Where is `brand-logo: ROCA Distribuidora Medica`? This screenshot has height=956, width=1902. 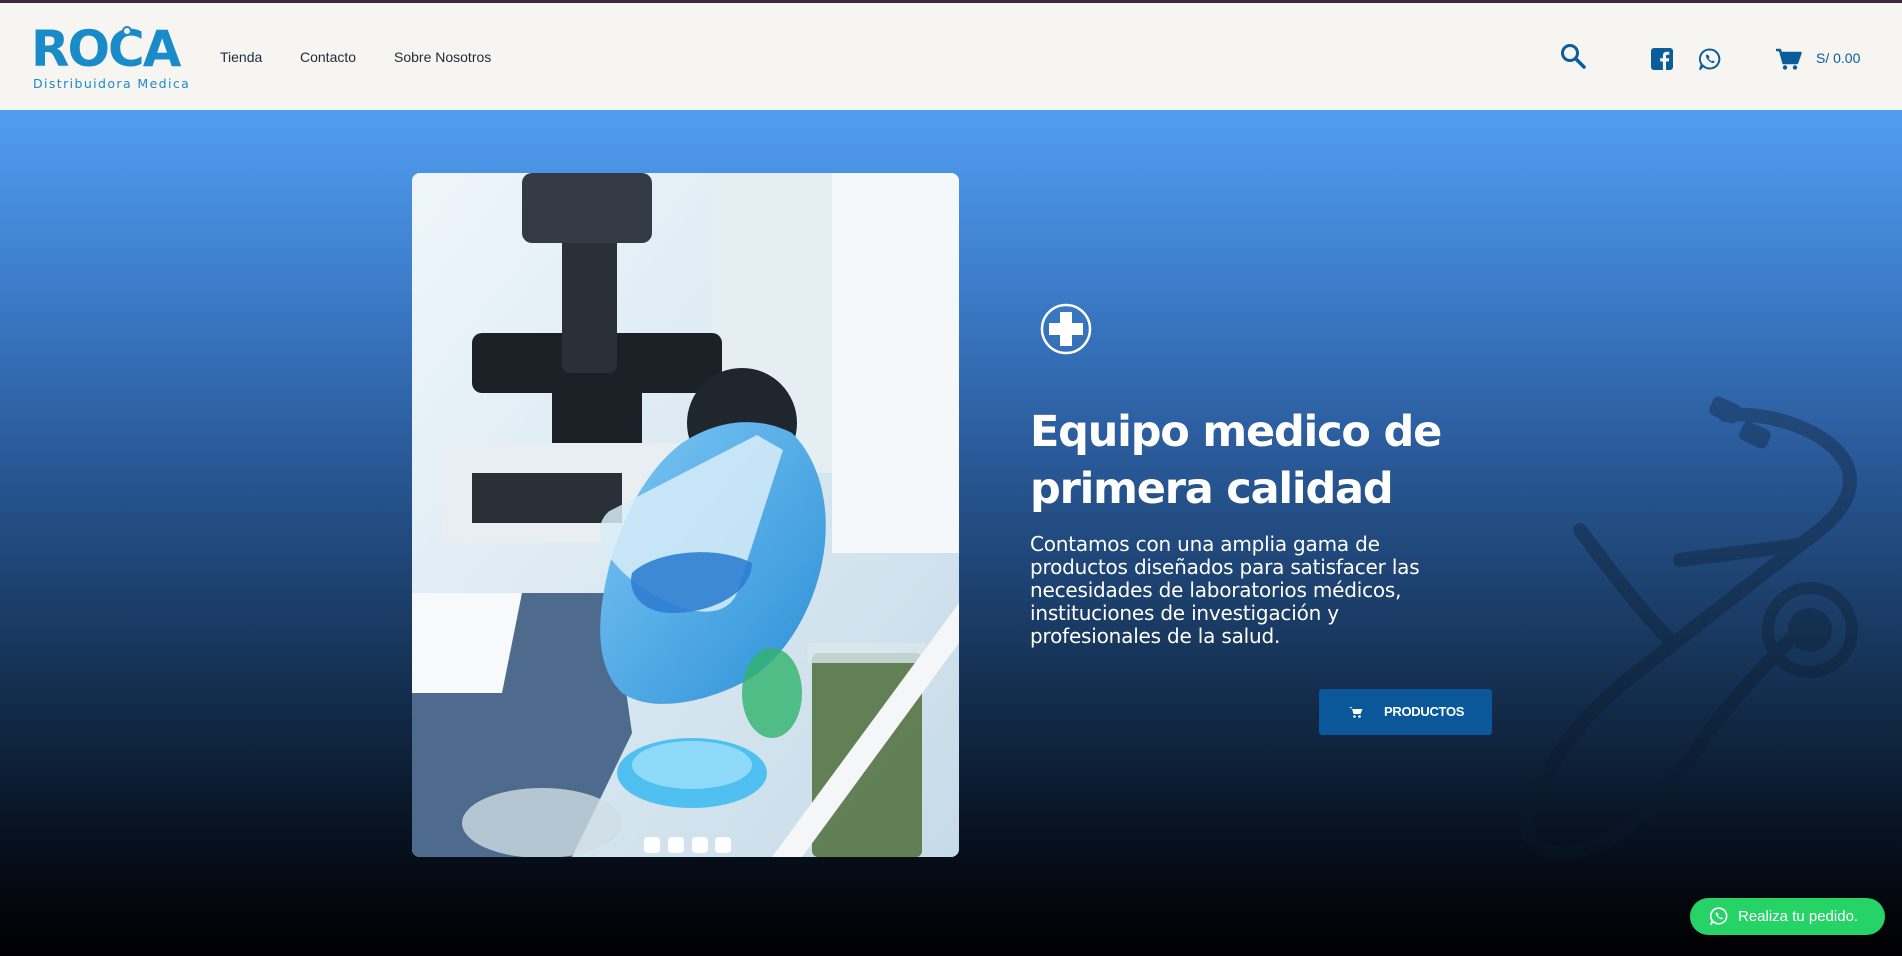
brand-logo: ROCA Distribuidora Medica is located at coordinates (111, 57).